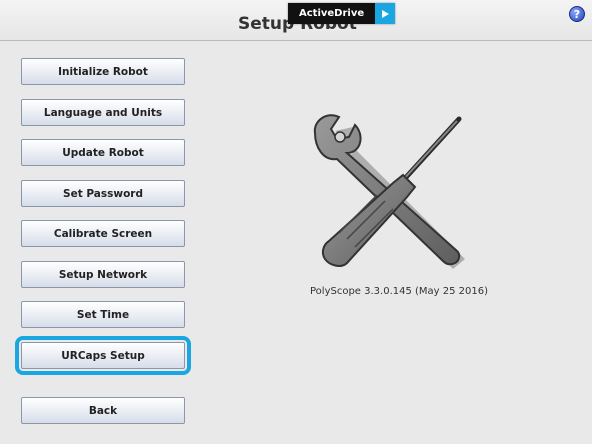  What do you see at coordinates (103, 71) in the screenshot?
I see `initialize-robot-button: Initialize Robot` at bounding box center [103, 71].